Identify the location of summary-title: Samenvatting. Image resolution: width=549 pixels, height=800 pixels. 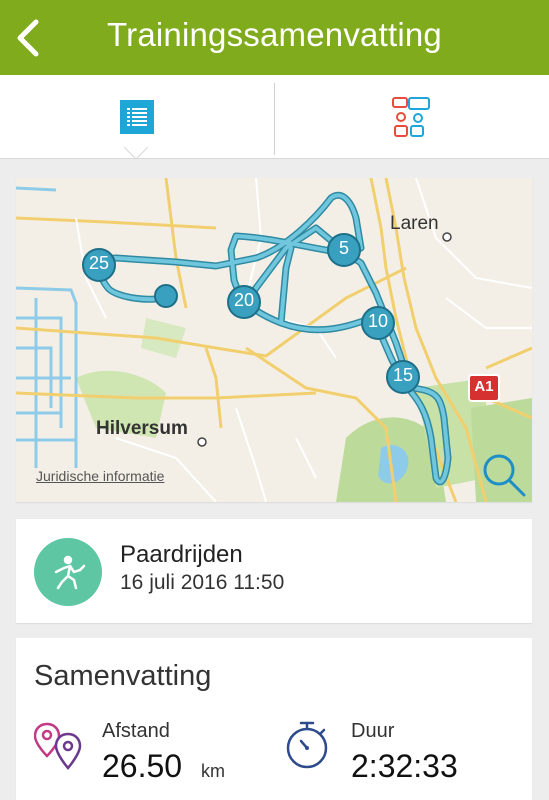
(123, 676).